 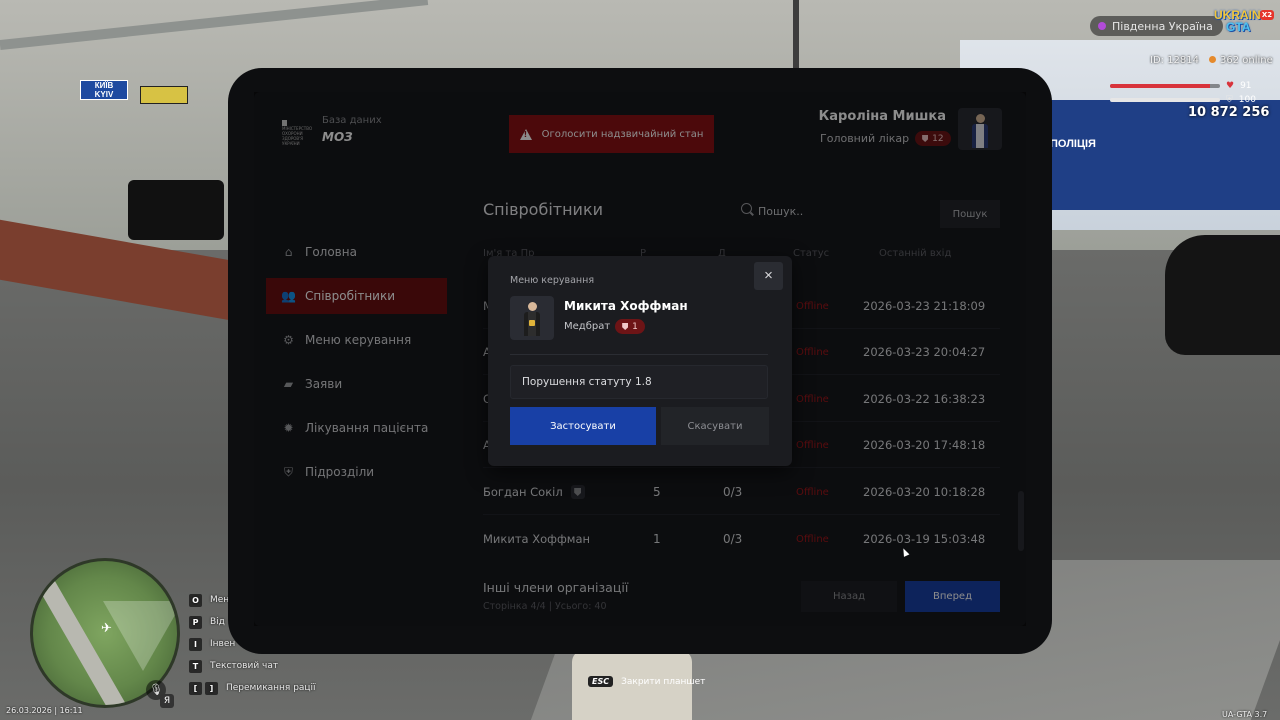 What do you see at coordinates (625, 326) in the screenshot?
I see `rank-shield-icon` at bounding box center [625, 326].